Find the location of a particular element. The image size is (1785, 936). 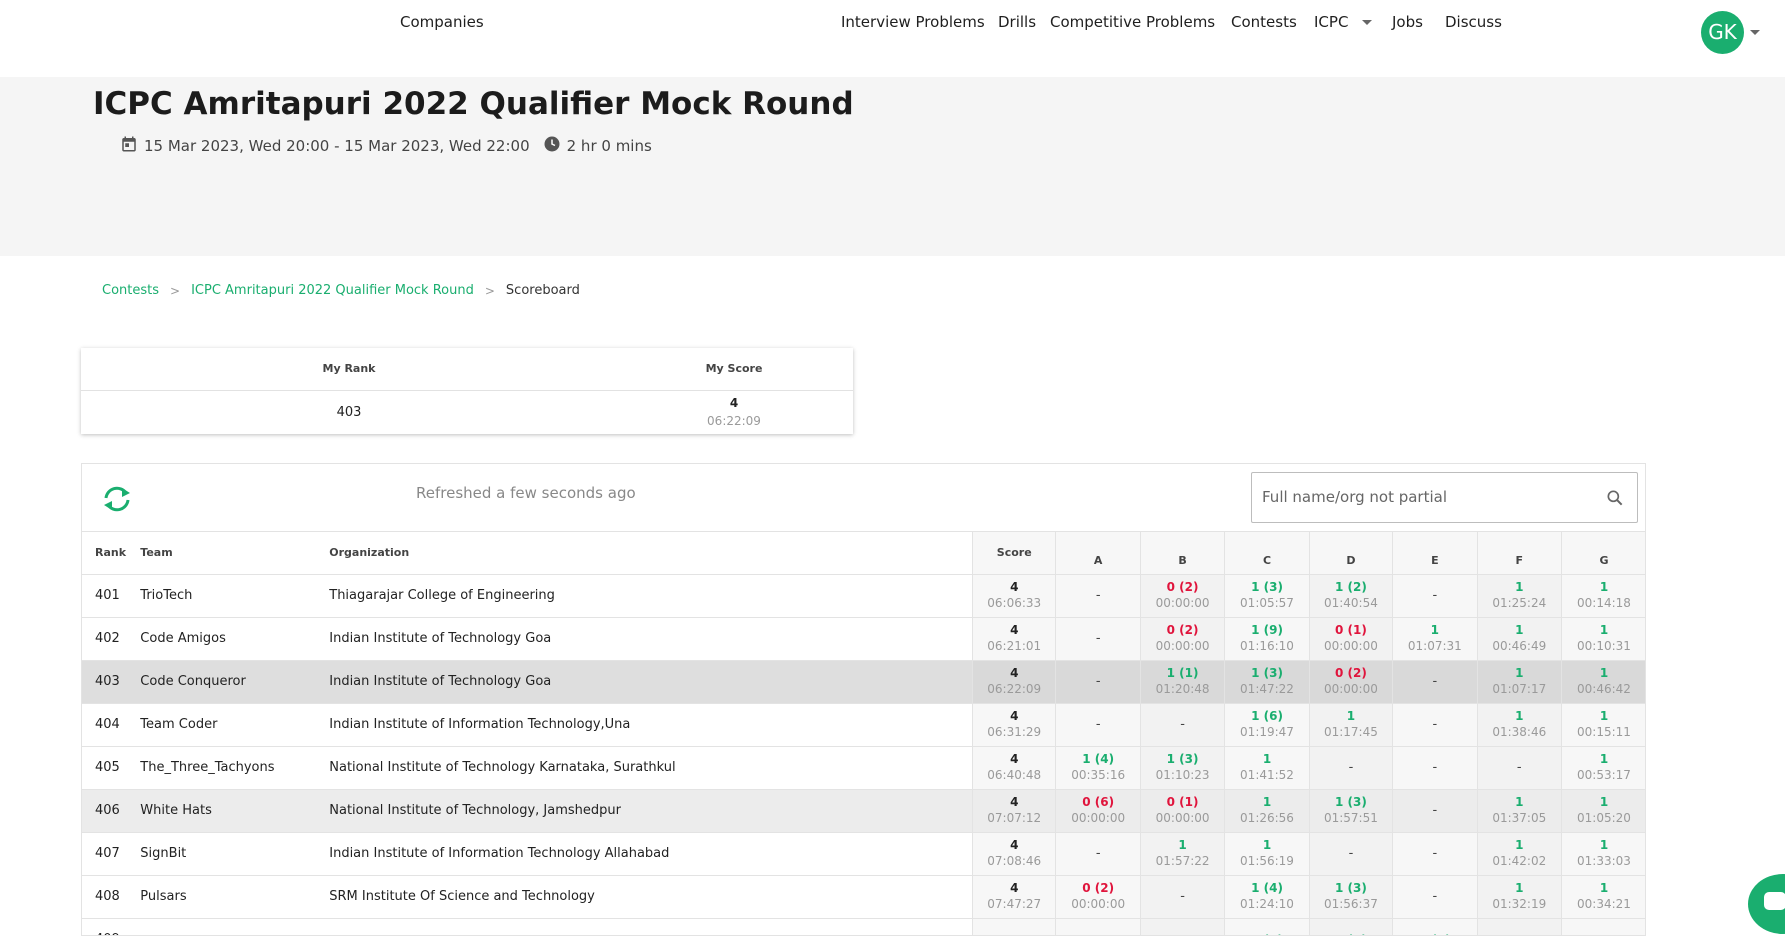

chat-icon is located at coordinates (1774, 901).